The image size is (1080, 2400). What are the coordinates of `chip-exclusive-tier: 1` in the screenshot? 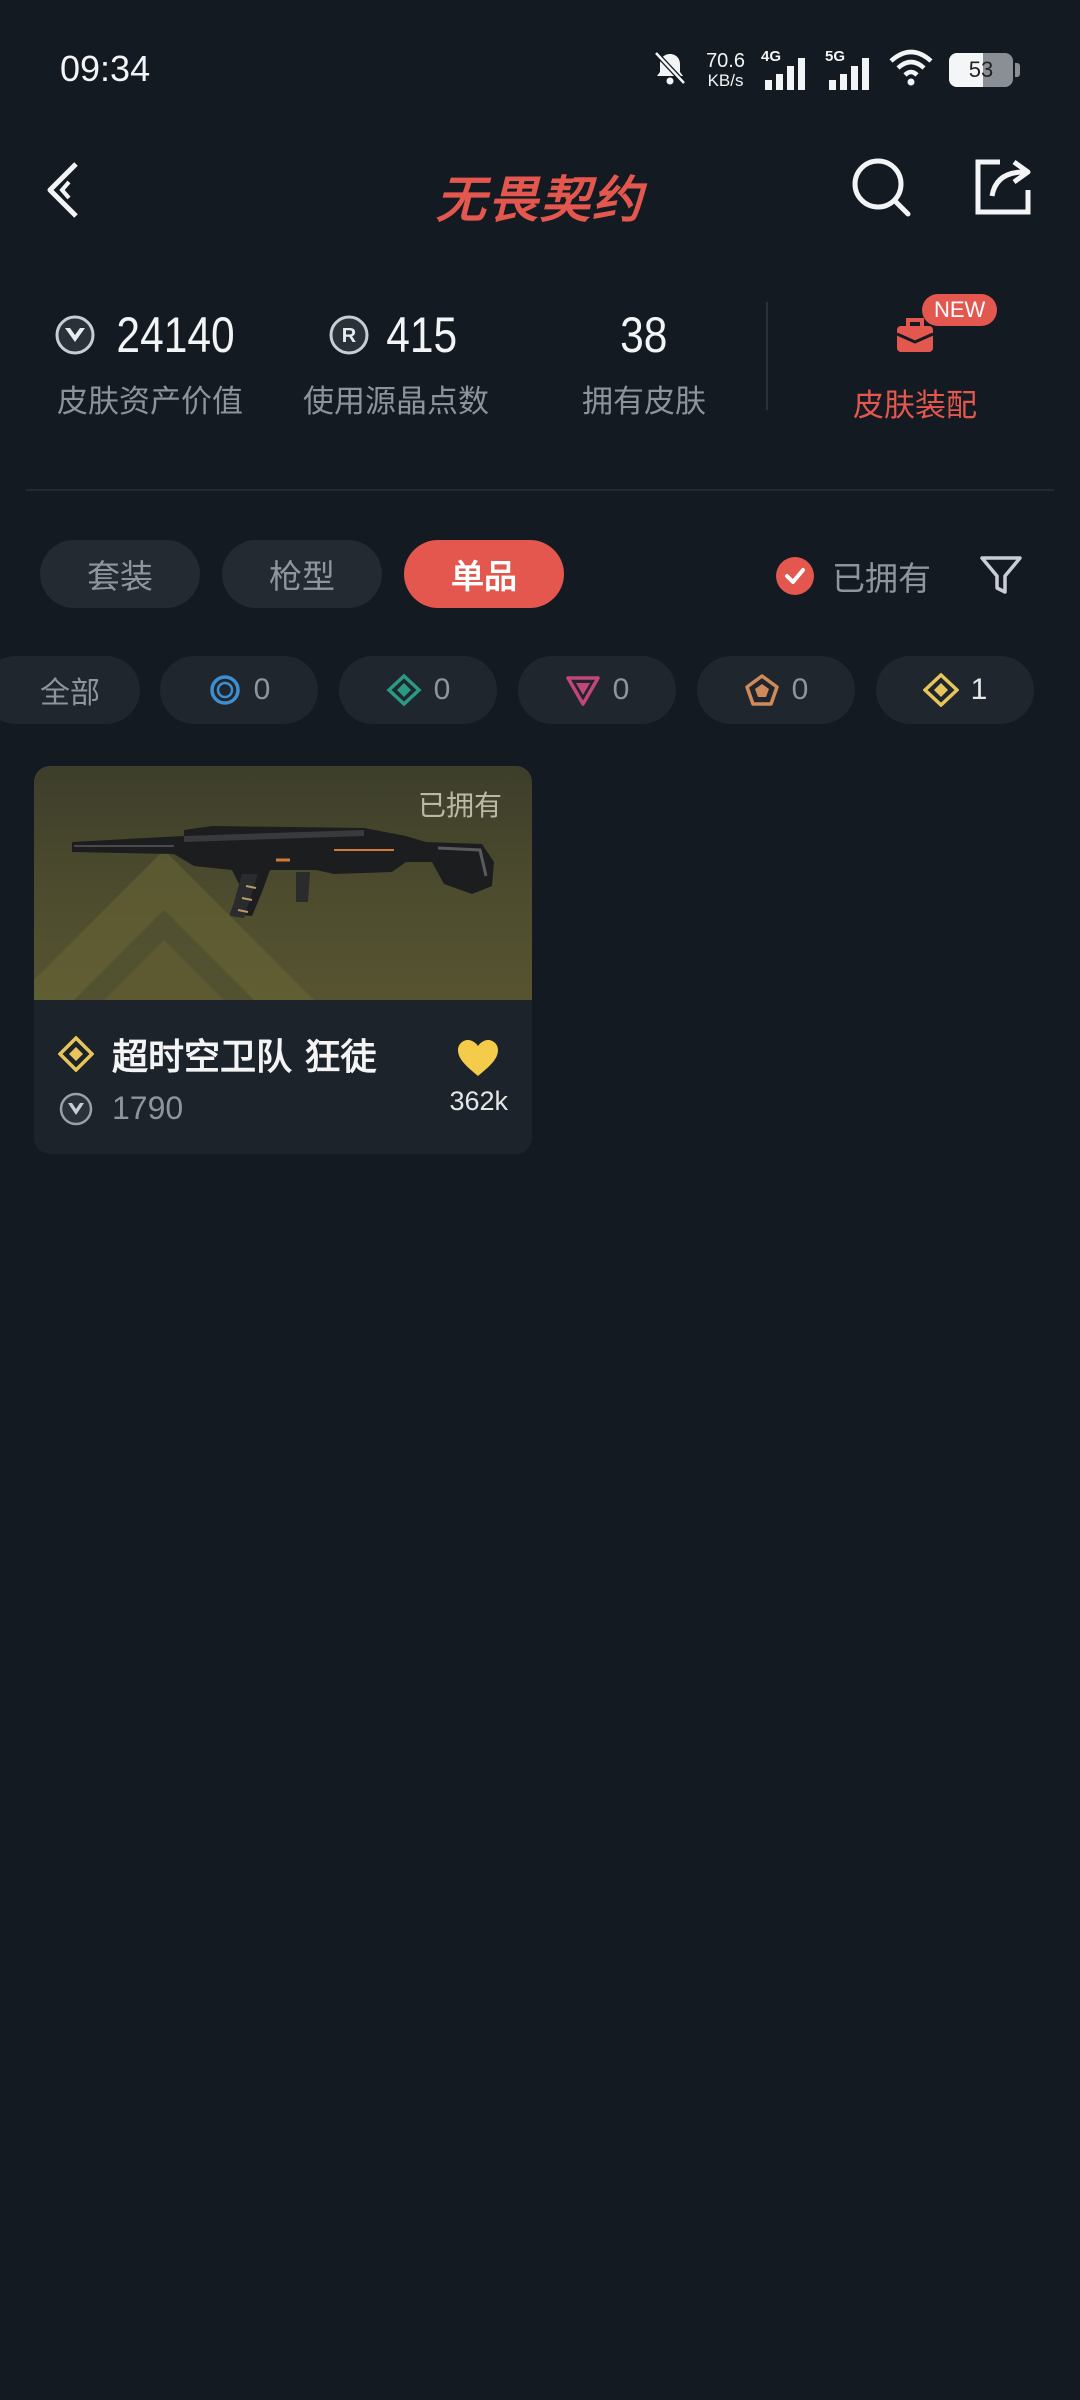 It's located at (955, 690).